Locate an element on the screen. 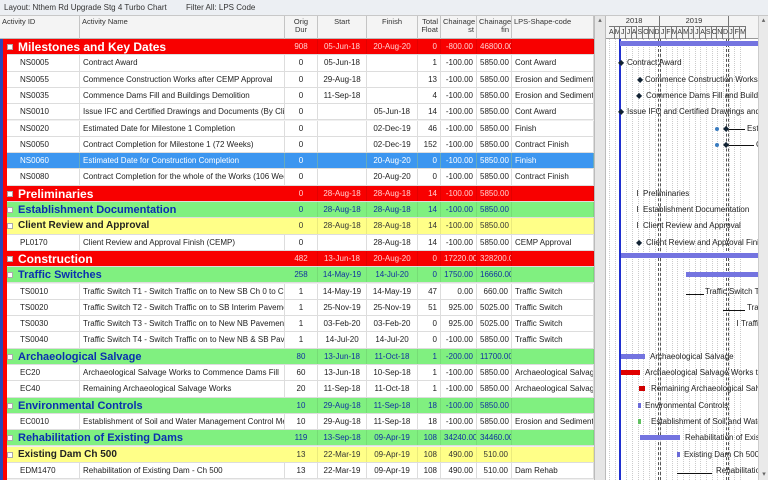 The image size is (768, 480). column-header-chainage-fin: Chainage fin is located at coordinates (494, 27).